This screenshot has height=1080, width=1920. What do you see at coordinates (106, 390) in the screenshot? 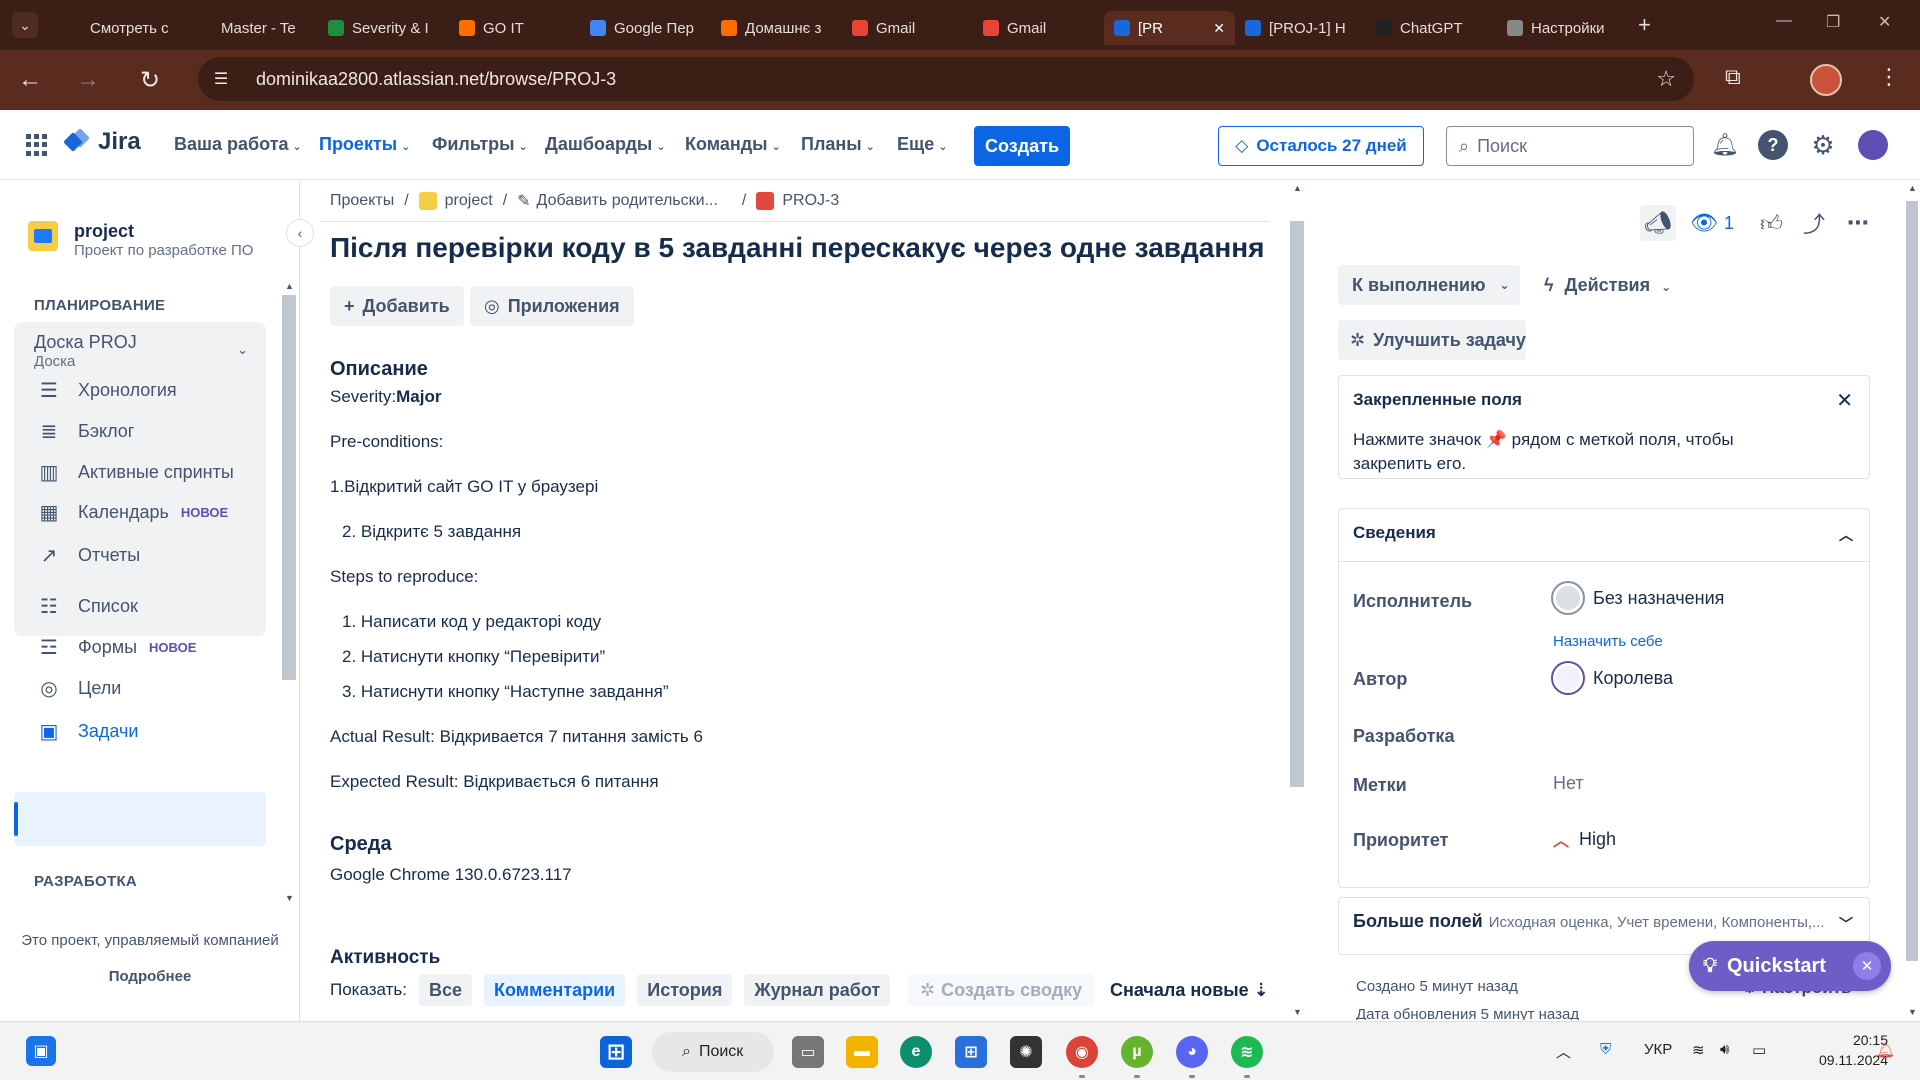
I see `sidebar-item: ☰ Хронология` at bounding box center [106, 390].